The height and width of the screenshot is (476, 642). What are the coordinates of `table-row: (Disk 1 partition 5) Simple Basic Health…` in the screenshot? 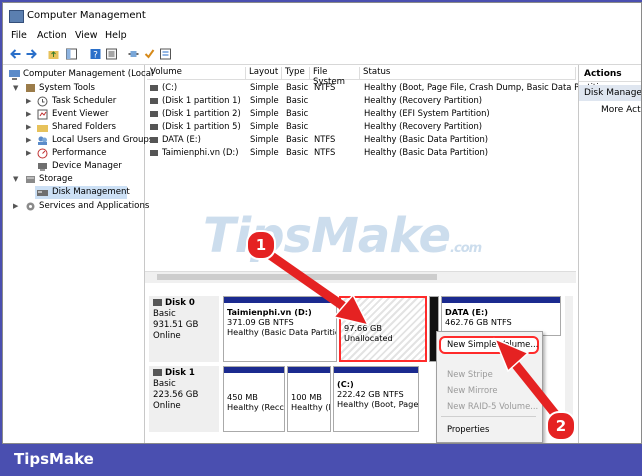 It's located at (360, 127).